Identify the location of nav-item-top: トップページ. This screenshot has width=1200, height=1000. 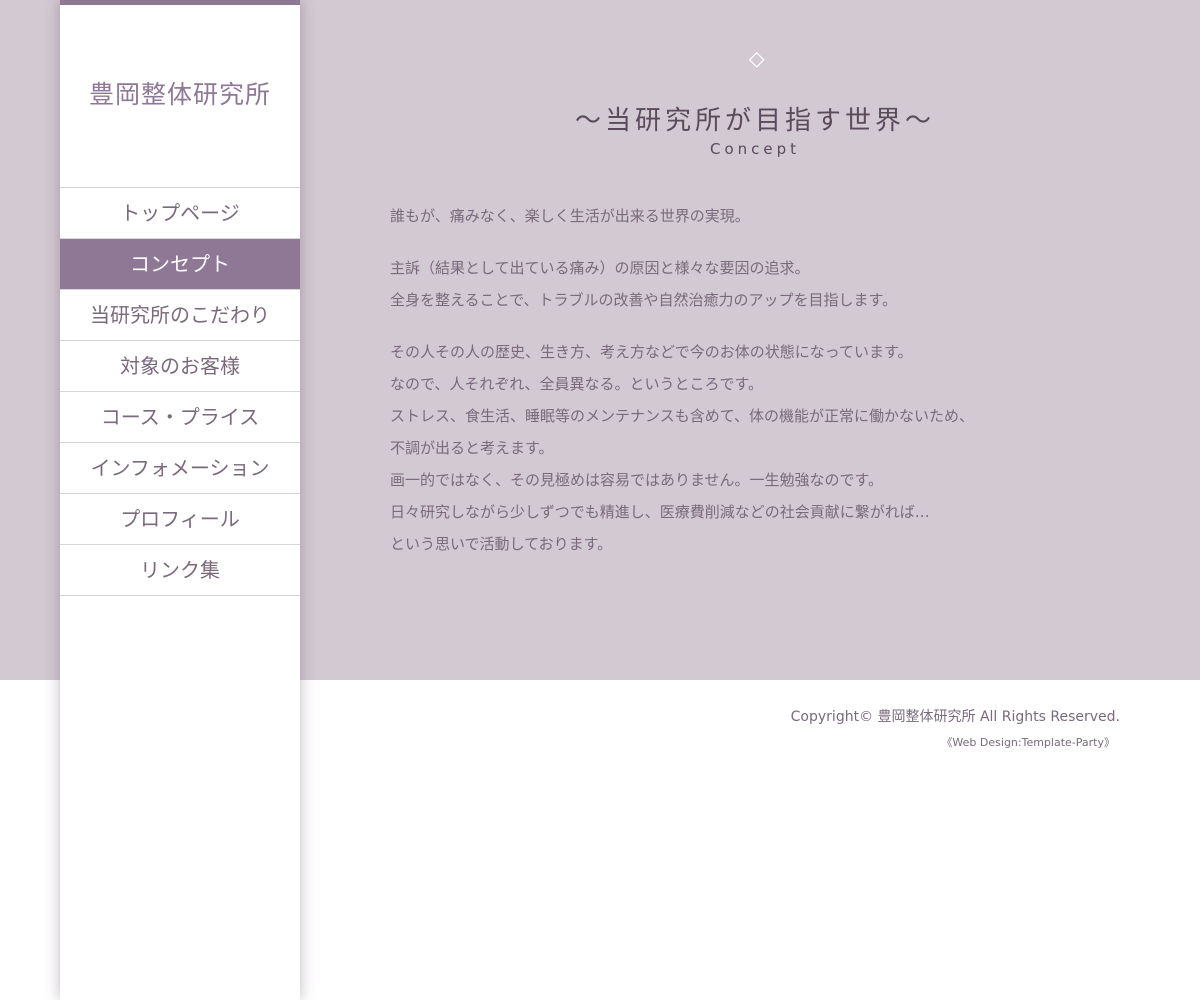
(180, 213).